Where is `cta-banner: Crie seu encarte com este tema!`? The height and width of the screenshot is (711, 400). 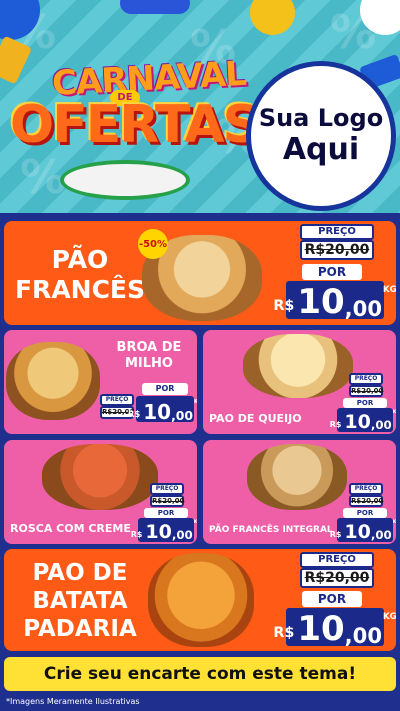 cta-banner: Crie seu encarte com este tema! is located at coordinates (200, 674).